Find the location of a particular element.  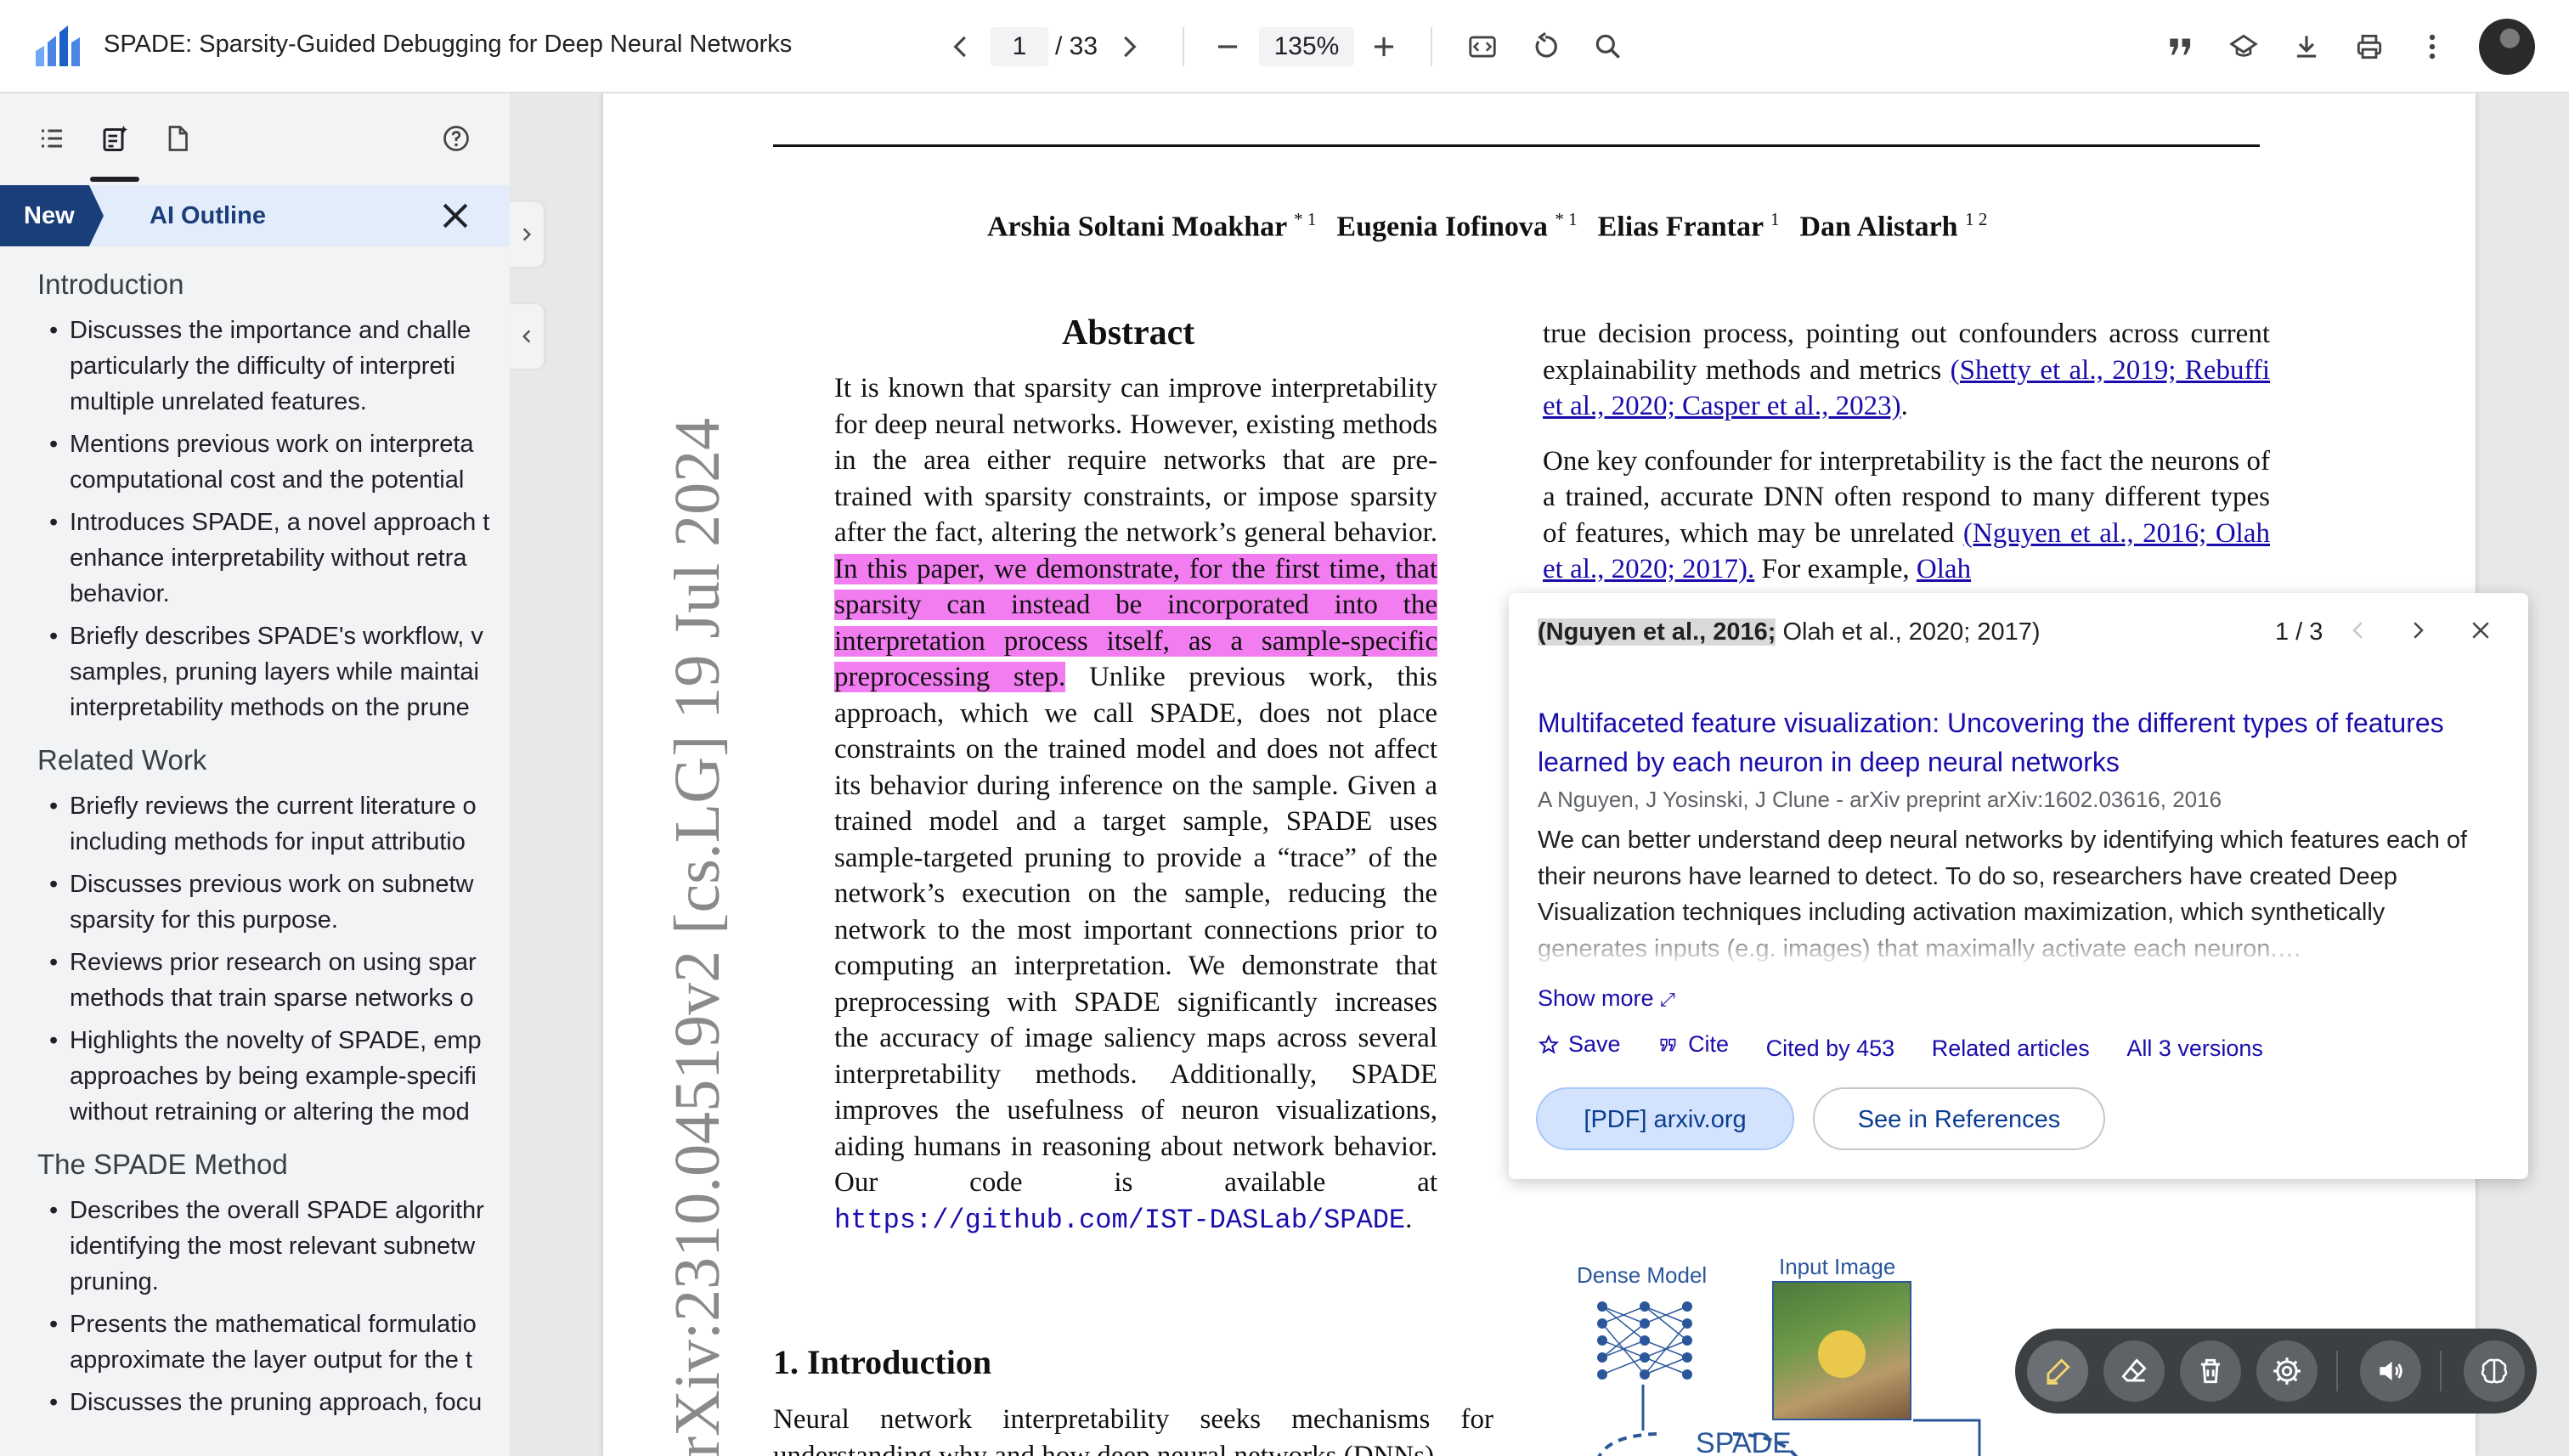

ai-brain-icon is located at coordinates (2494, 1371).